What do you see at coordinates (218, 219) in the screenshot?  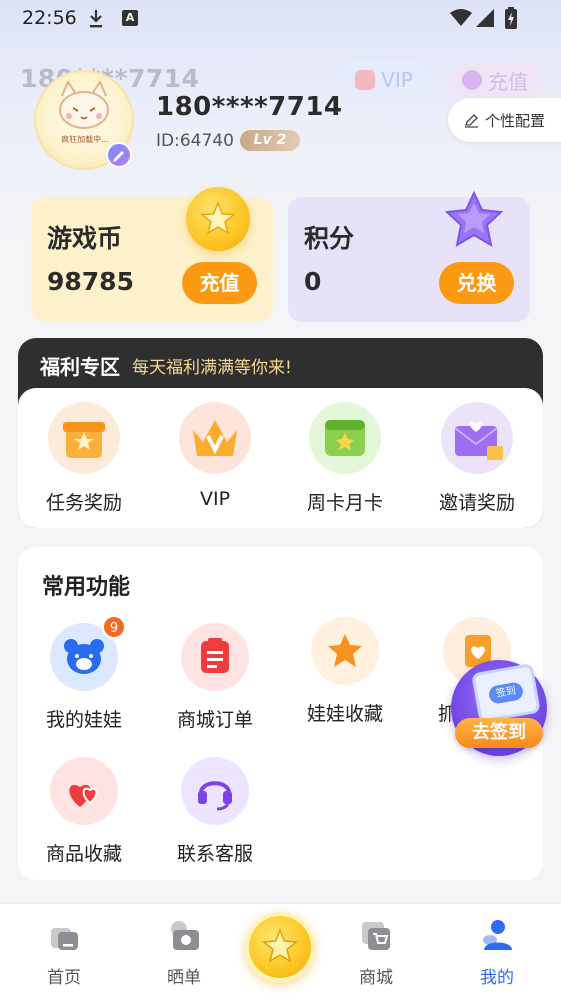 I see `coin-icon` at bounding box center [218, 219].